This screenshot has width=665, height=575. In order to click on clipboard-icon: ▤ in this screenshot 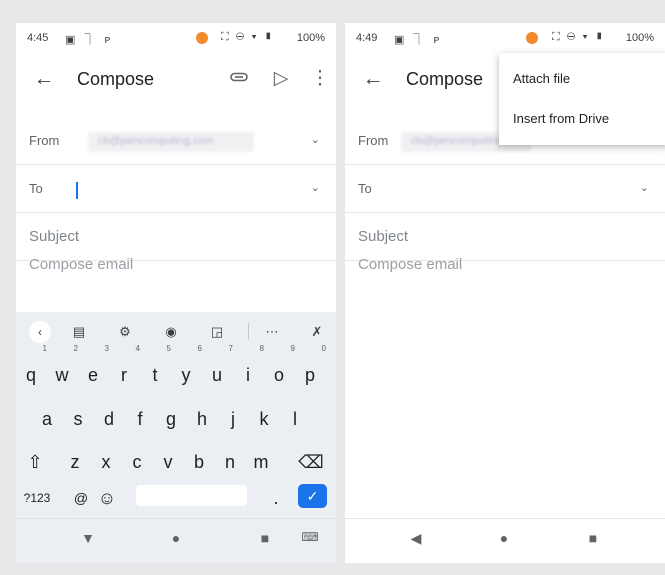, I will do `click(79, 332)`.